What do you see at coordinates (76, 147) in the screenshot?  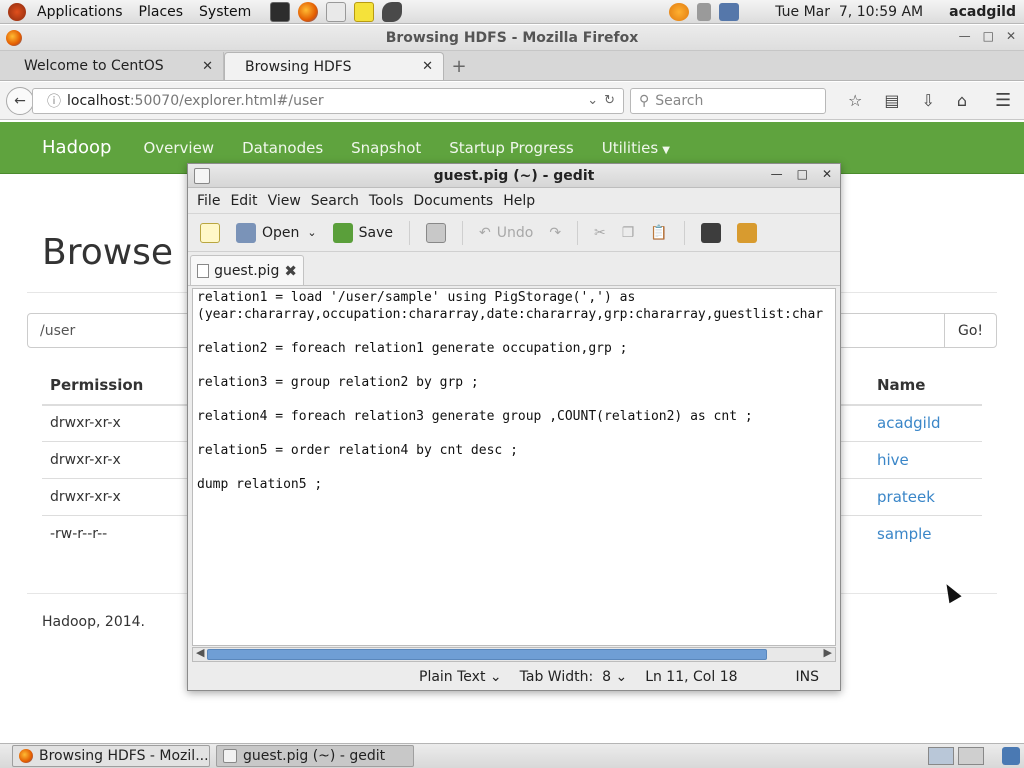 I see `hadoop-brand: Hadoop` at bounding box center [76, 147].